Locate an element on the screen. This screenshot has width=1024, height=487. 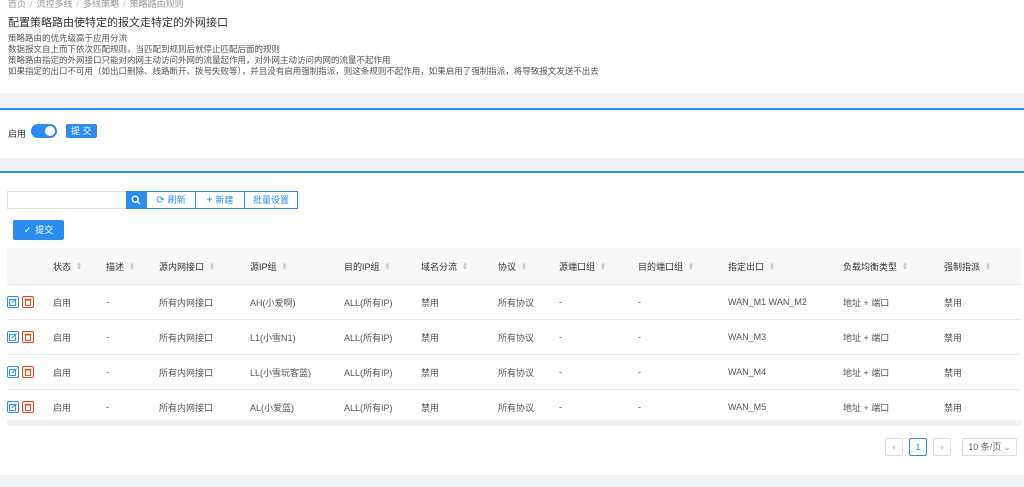
description-line: 策略路由的优先级高于应用分流 is located at coordinates (68, 38).